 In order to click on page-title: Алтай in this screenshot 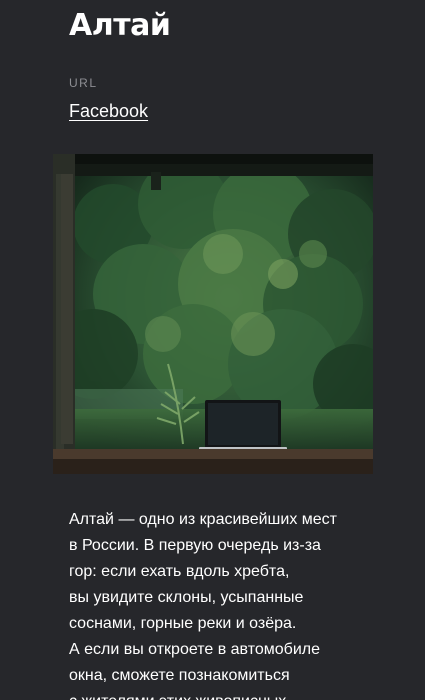, I will do `click(120, 25)`.